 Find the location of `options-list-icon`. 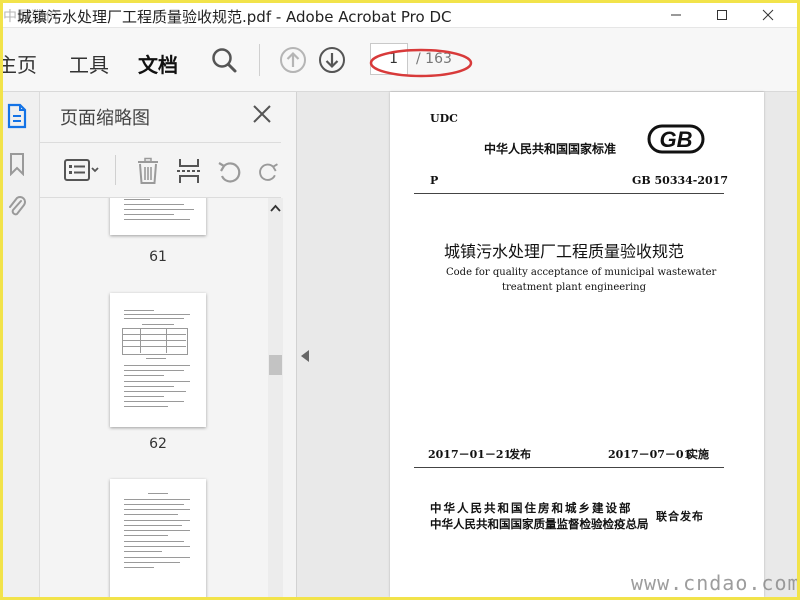

options-list-icon is located at coordinates (81, 170).